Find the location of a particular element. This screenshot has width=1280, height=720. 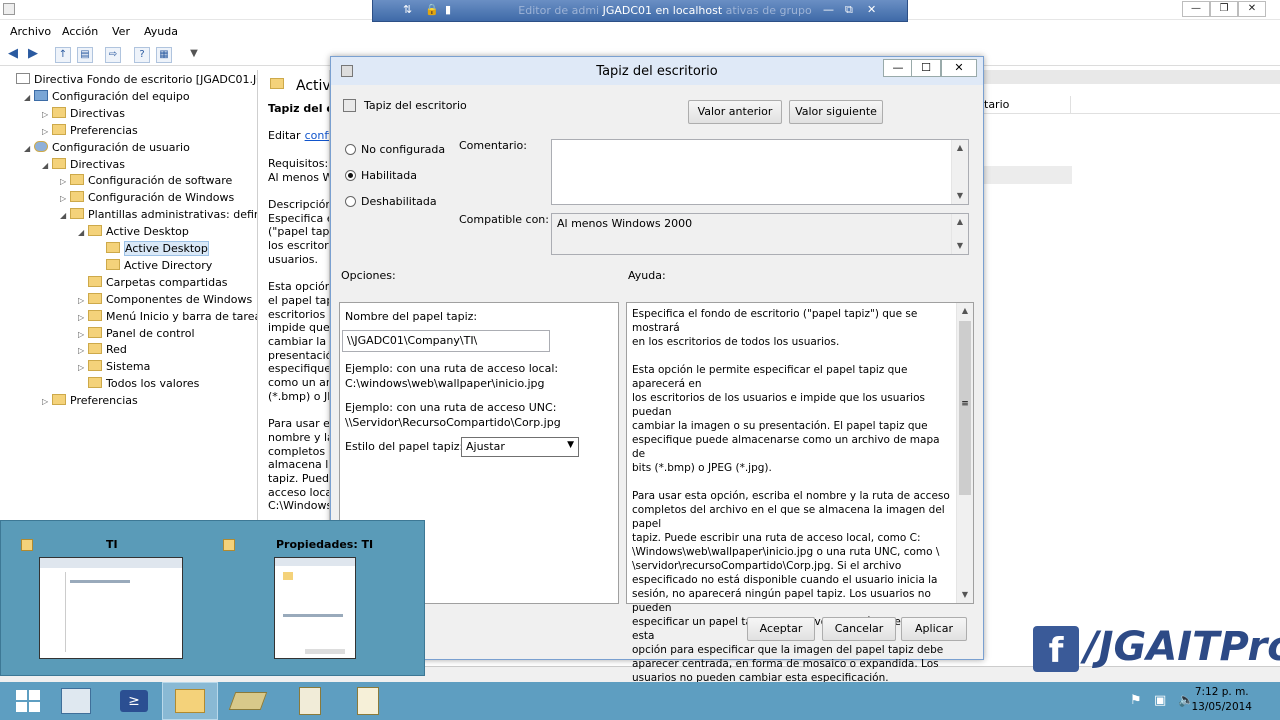

style-dropdown: Ajustar ▼ is located at coordinates (520, 447).